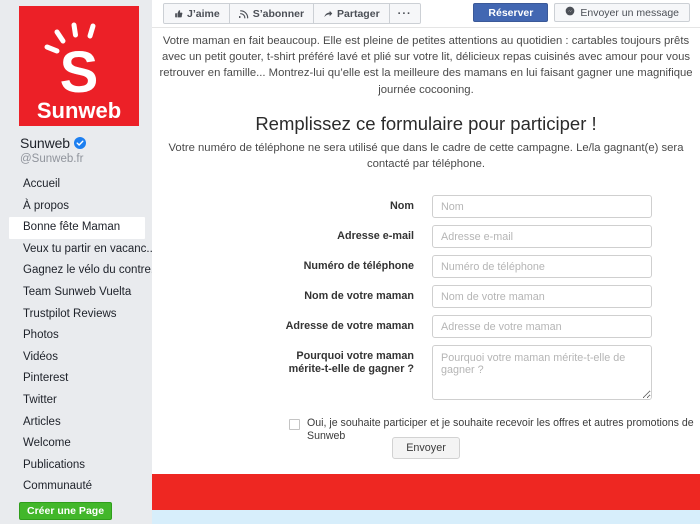 The width and height of the screenshot is (700, 524). Describe the element at coordinates (511, 12) in the screenshot. I see `reserve-button: Réserver` at that location.